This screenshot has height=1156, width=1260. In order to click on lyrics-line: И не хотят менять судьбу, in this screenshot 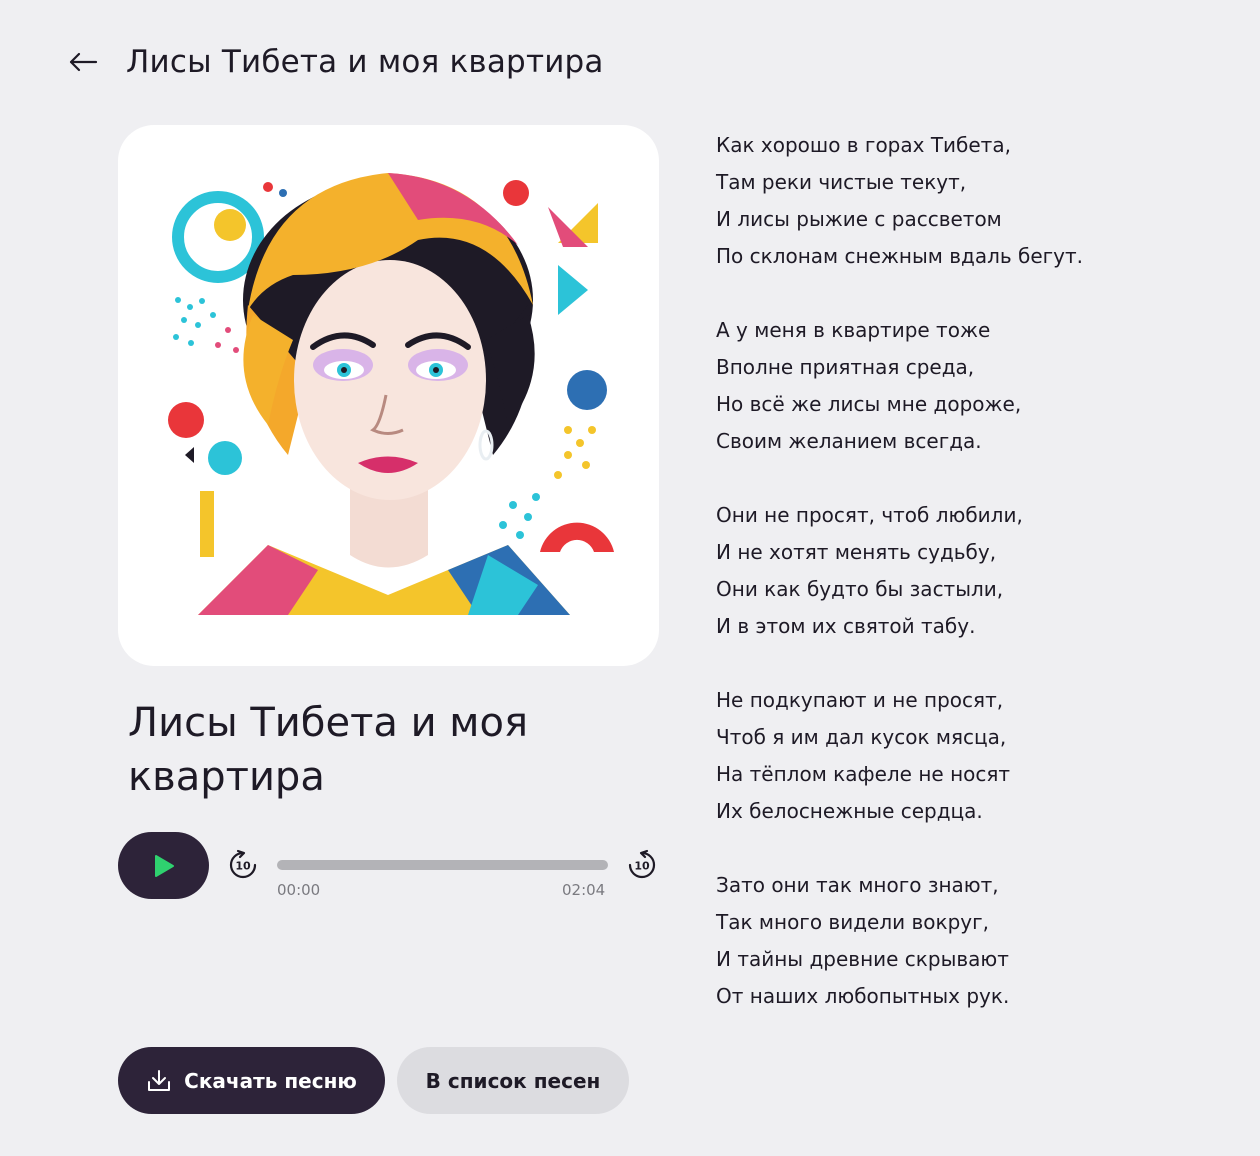, I will do `click(856, 552)`.